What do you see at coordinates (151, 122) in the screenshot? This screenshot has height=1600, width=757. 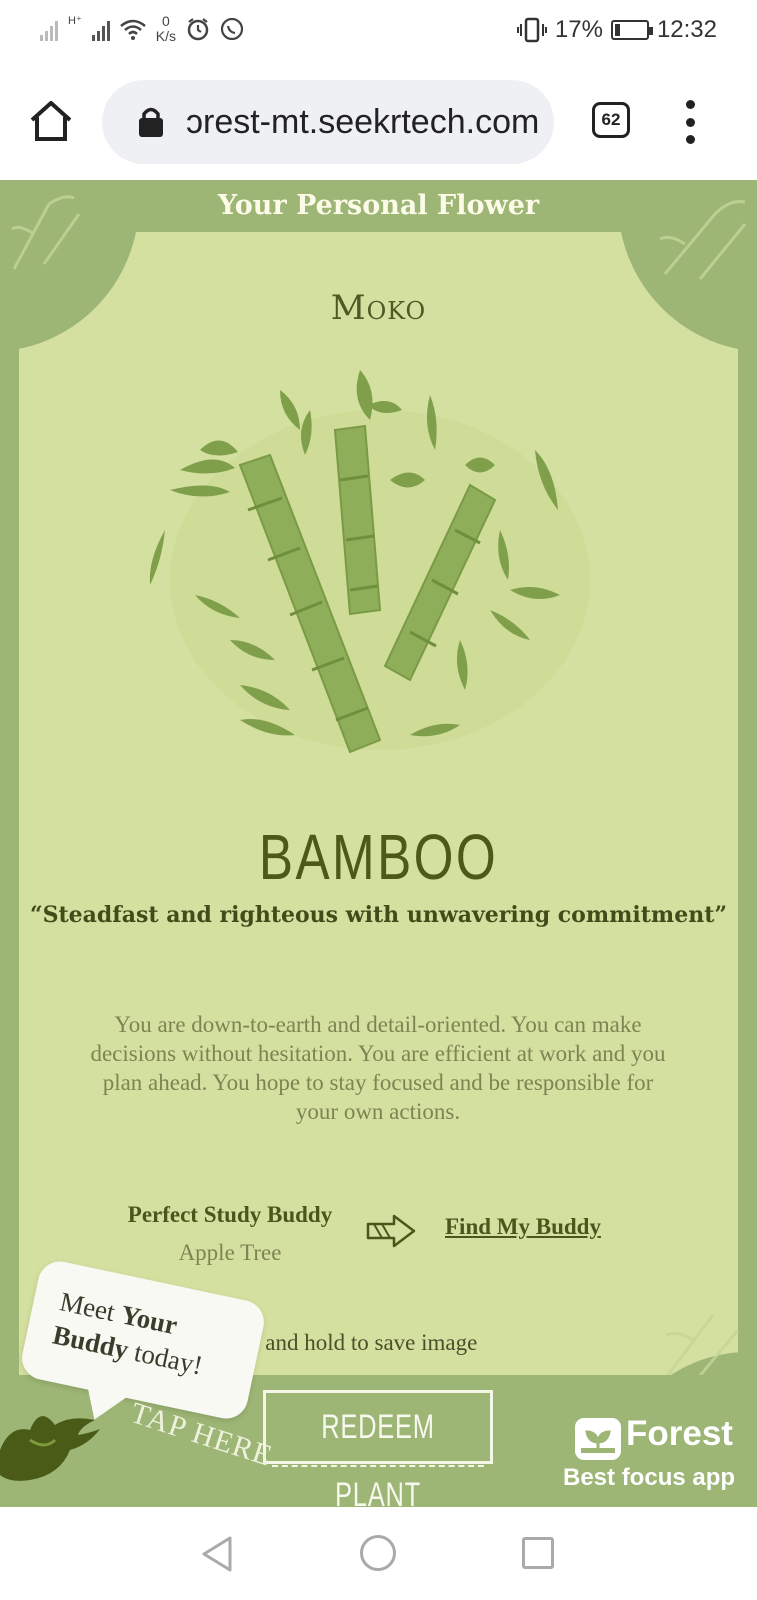 I see `lock-icon` at bounding box center [151, 122].